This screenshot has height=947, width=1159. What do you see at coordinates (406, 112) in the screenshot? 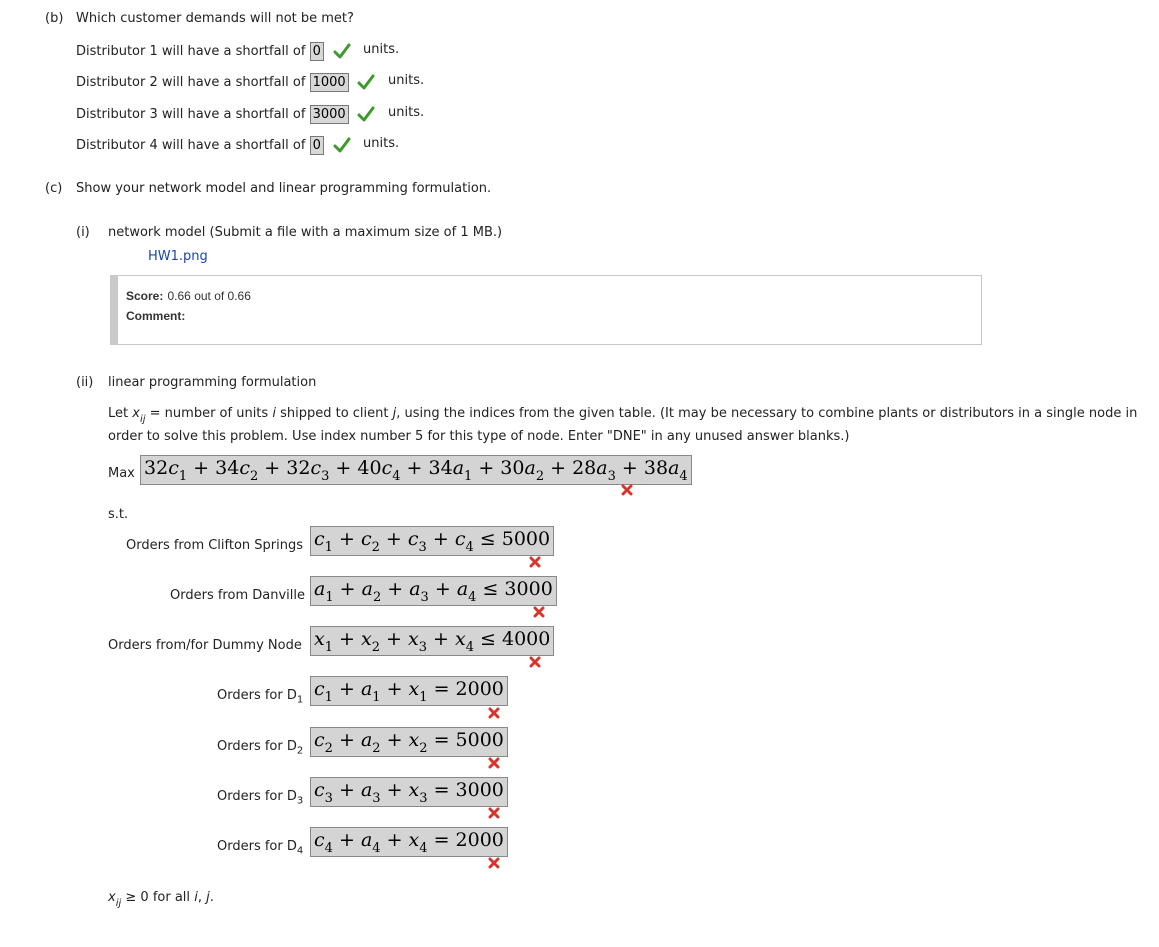
I see `units-label-3: units.` at bounding box center [406, 112].